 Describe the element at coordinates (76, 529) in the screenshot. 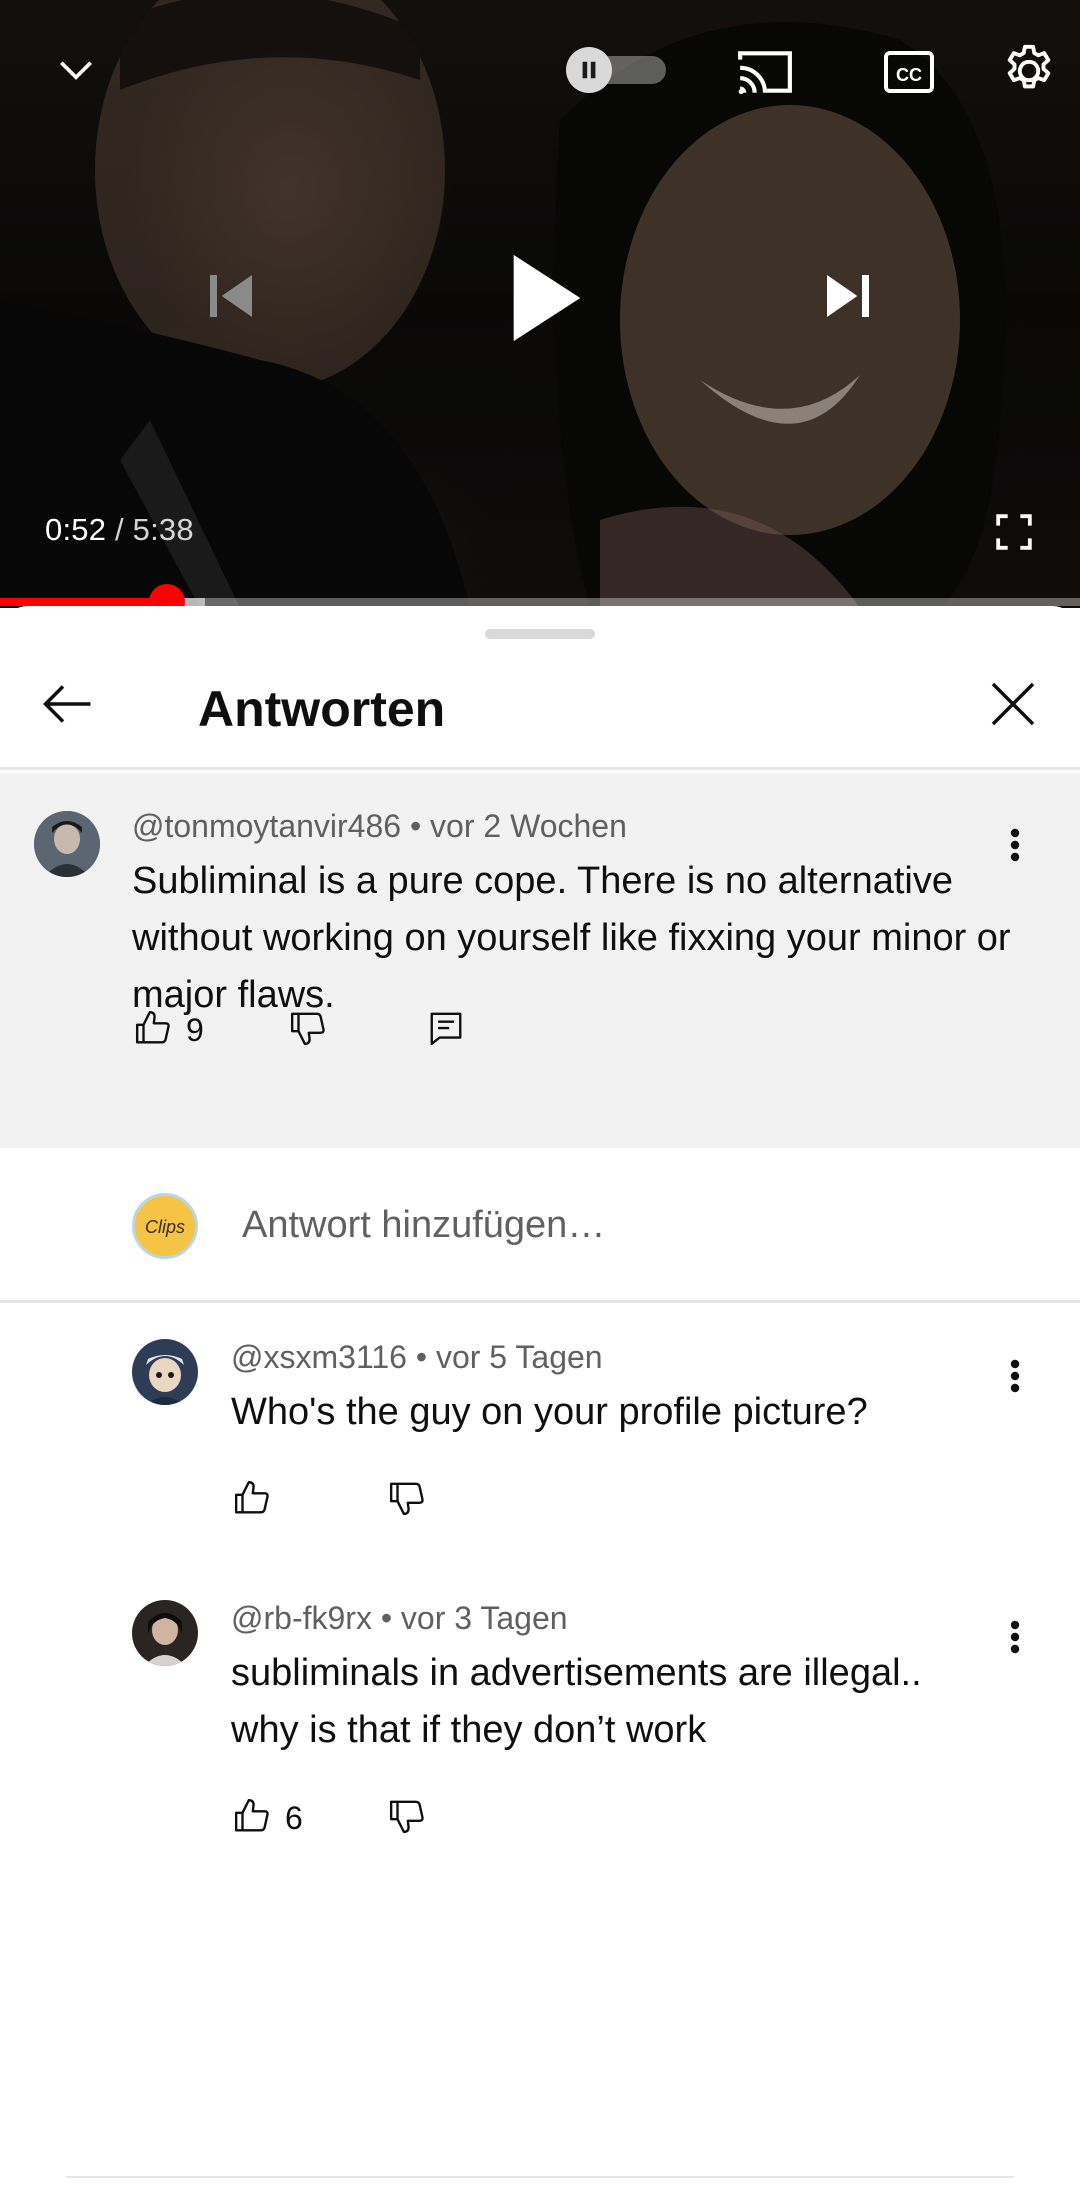

I see `current-time: 0:52` at that location.